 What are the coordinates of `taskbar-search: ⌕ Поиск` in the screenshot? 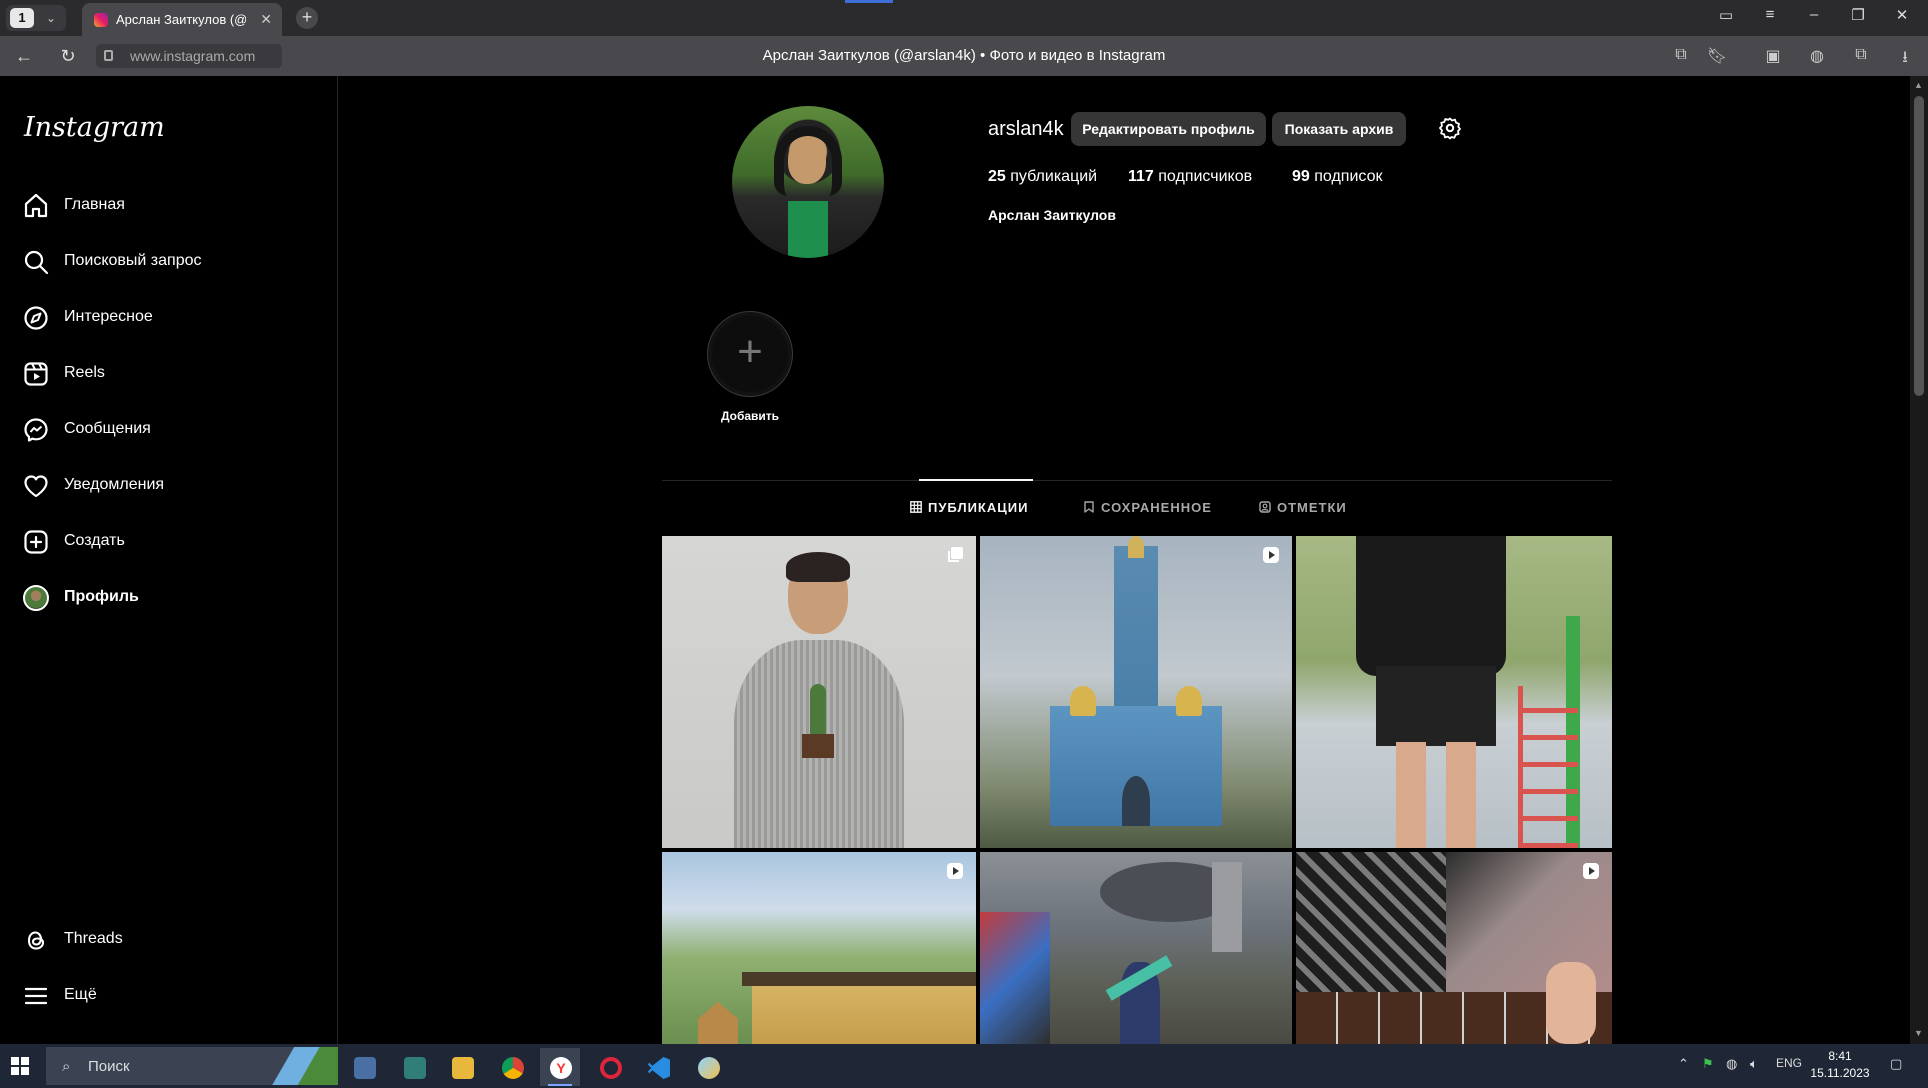 It's located at (192, 1066).